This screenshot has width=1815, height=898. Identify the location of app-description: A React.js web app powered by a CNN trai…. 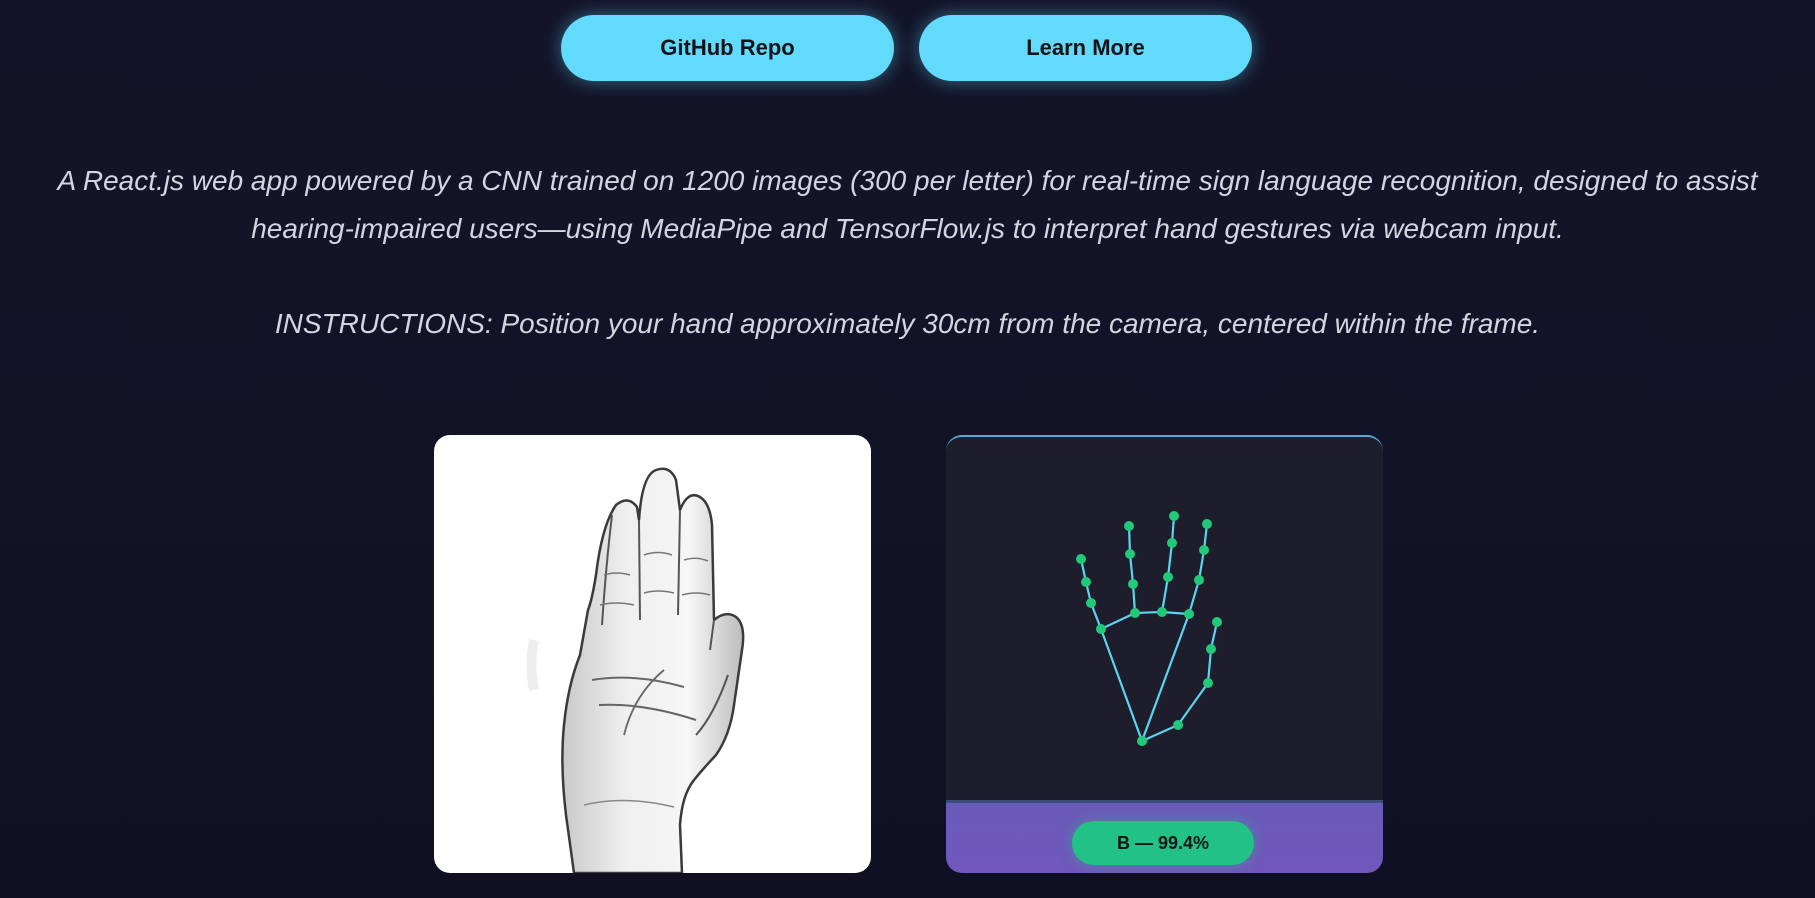
(907, 204).